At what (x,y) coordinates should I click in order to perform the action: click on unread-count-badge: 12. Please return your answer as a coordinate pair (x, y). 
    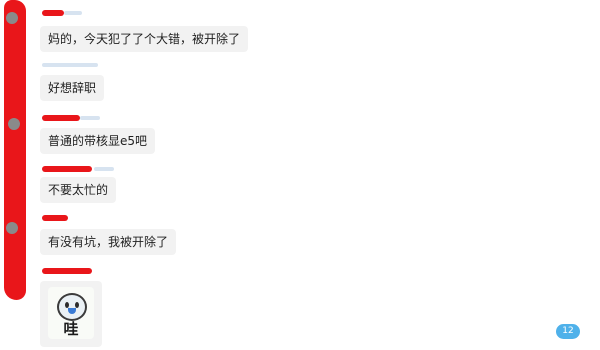
    Looking at the image, I should click on (568, 331).